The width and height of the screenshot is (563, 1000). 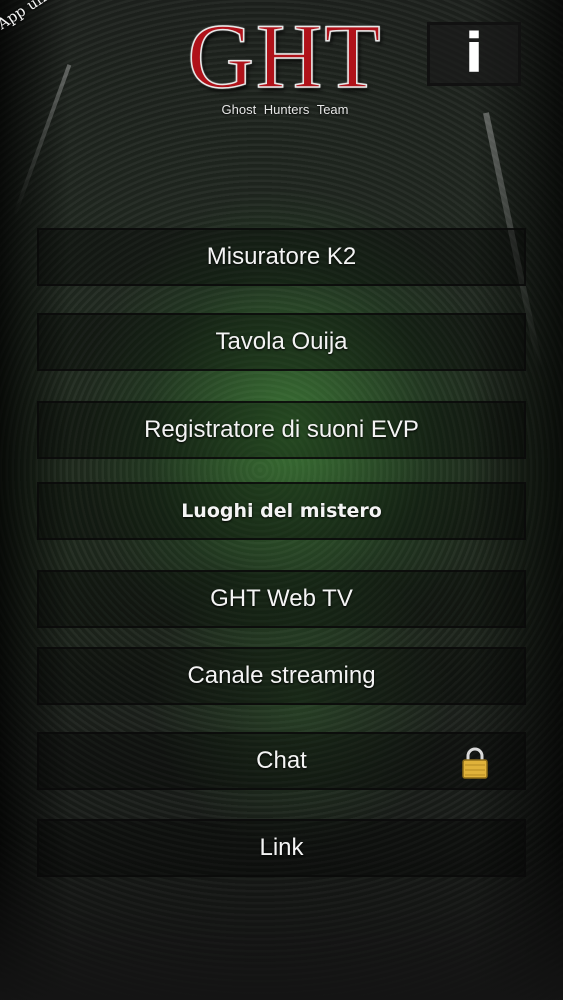 I want to click on menu-button-label: Tavola Ouija, so click(x=281, y=341).